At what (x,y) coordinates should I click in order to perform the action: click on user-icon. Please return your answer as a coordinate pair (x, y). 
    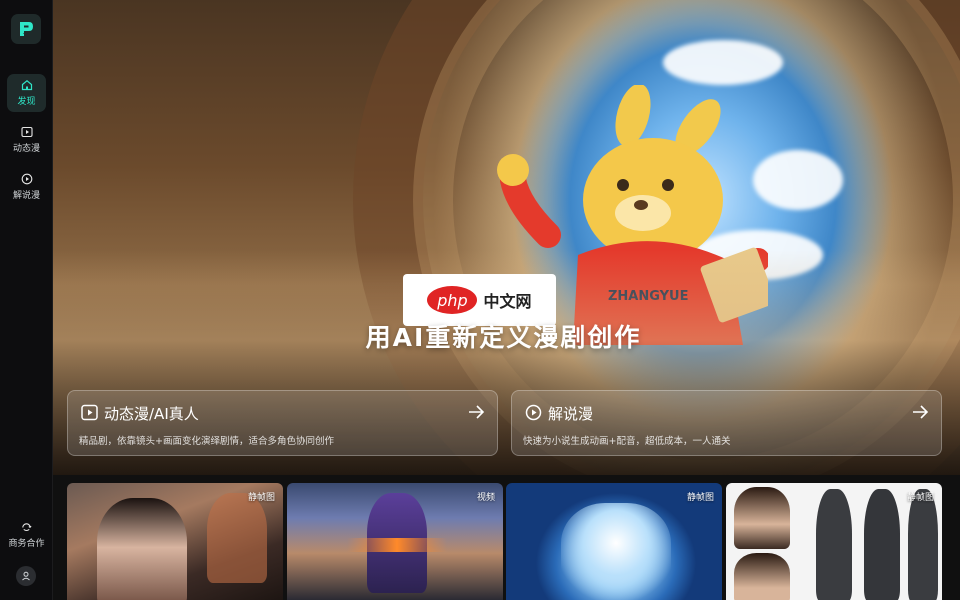
    Looking at the image, I should click on (26, 576).